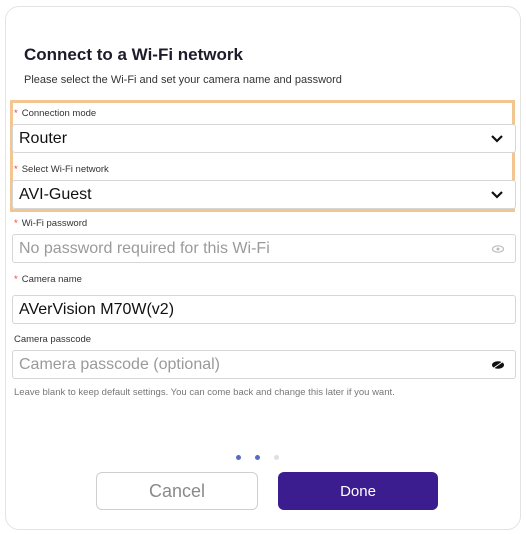 The image size is (526, 534). What do you see at coordinates (119, 364) in the screenshot?
I see `camera-passcode-placeholder: Camera passcode (optional)` at bounding box center [119, 364].